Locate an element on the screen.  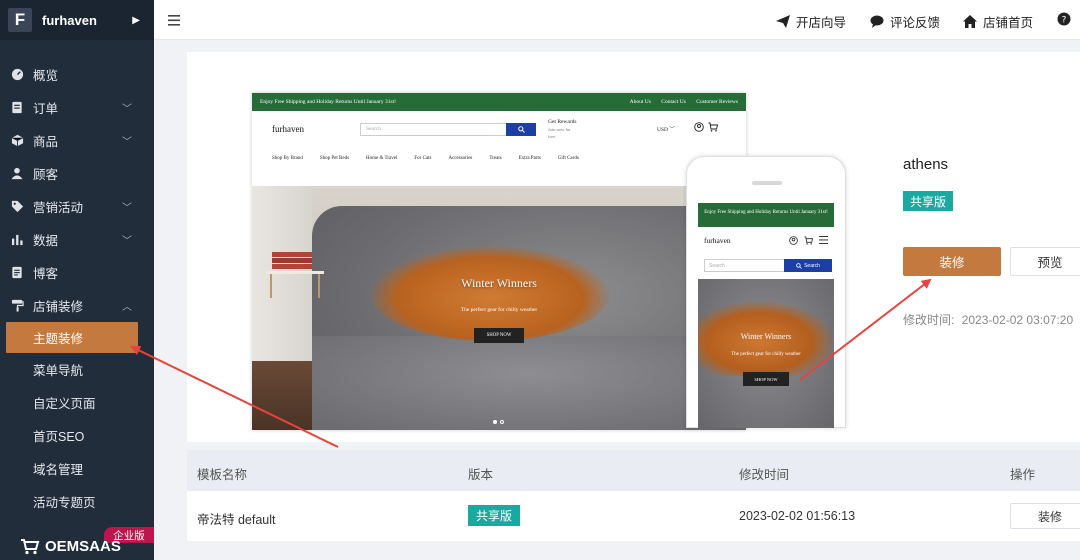
store-nav-item: Treats is located at coordinates (495, 158).